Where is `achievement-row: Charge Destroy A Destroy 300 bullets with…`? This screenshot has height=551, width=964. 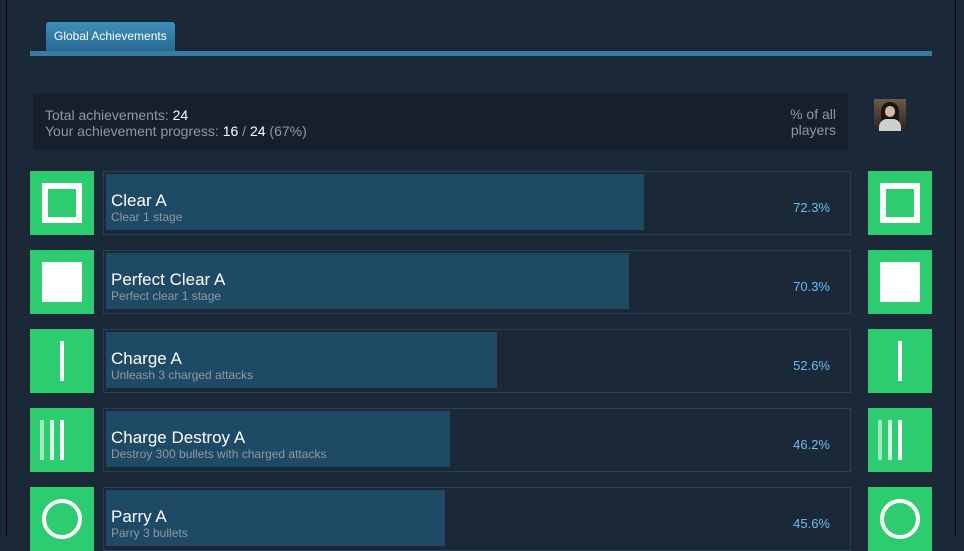 achievement-row: Charge Destroy A Destroy 300 bullets with… is located at coordinates (481, 440).